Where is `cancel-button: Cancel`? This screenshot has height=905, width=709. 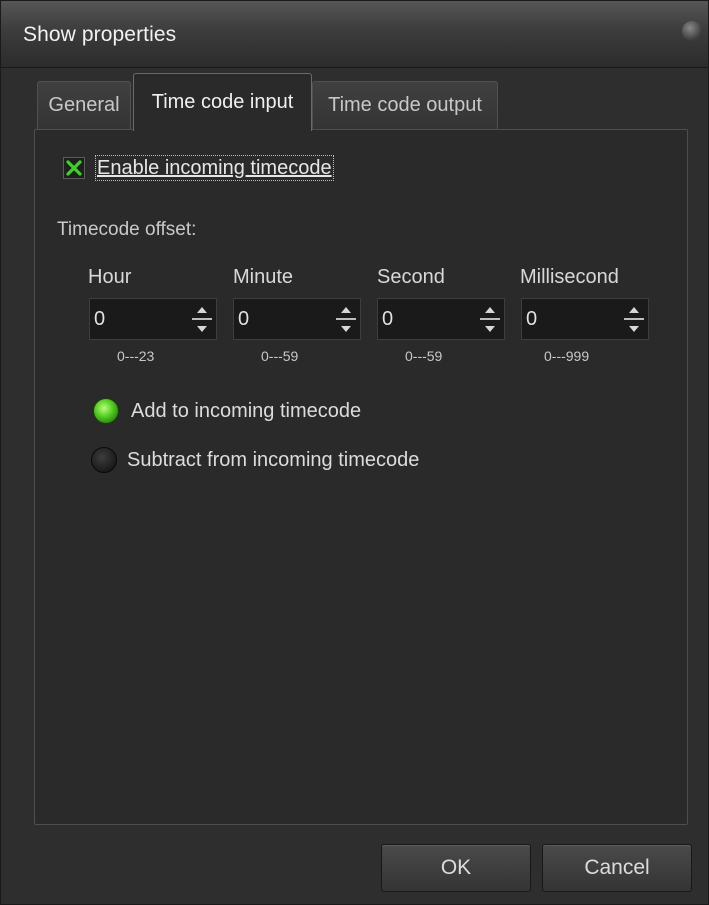
cancel-button: Cancel is located at coordinates (617, 868).